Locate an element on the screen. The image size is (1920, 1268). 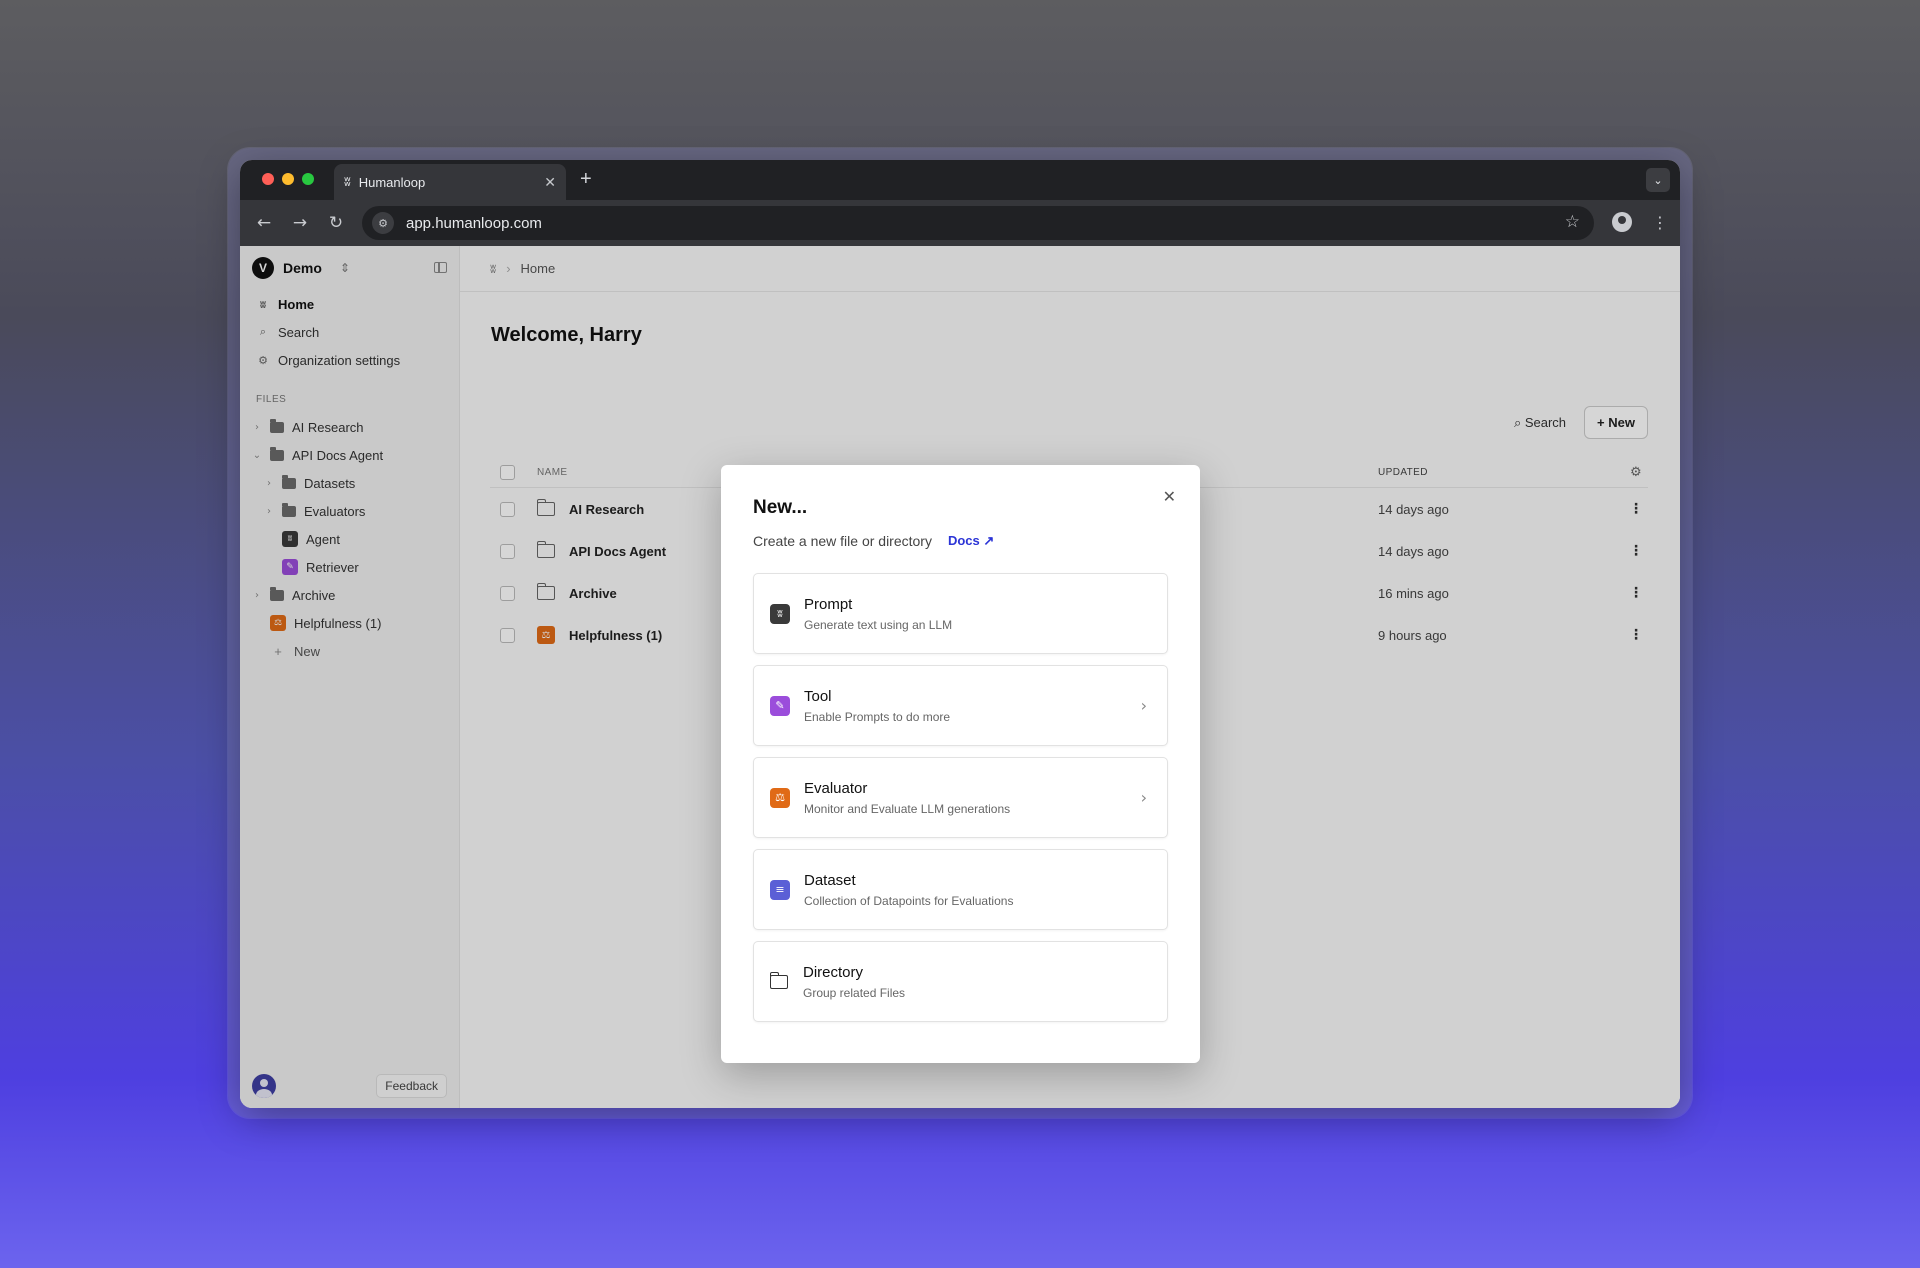
option-description: Generate text using an LLM is located at coordinates (878, 624).